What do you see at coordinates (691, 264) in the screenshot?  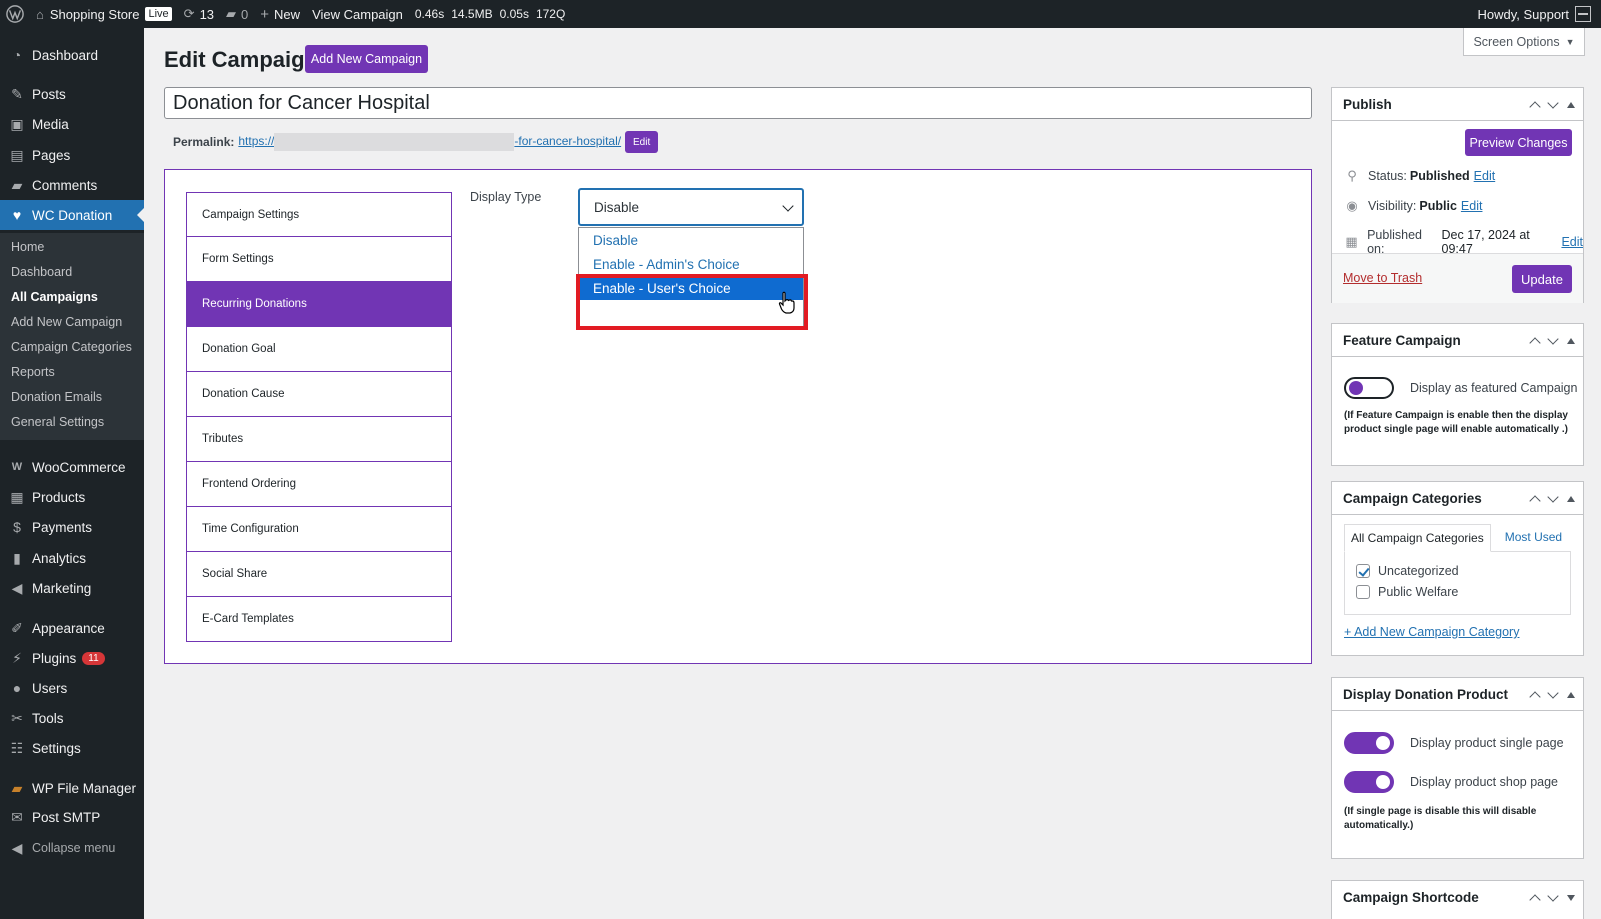 I see `option-enable-admins-choice: Enable - Admin's Choice` at bounding box center [691, 264].